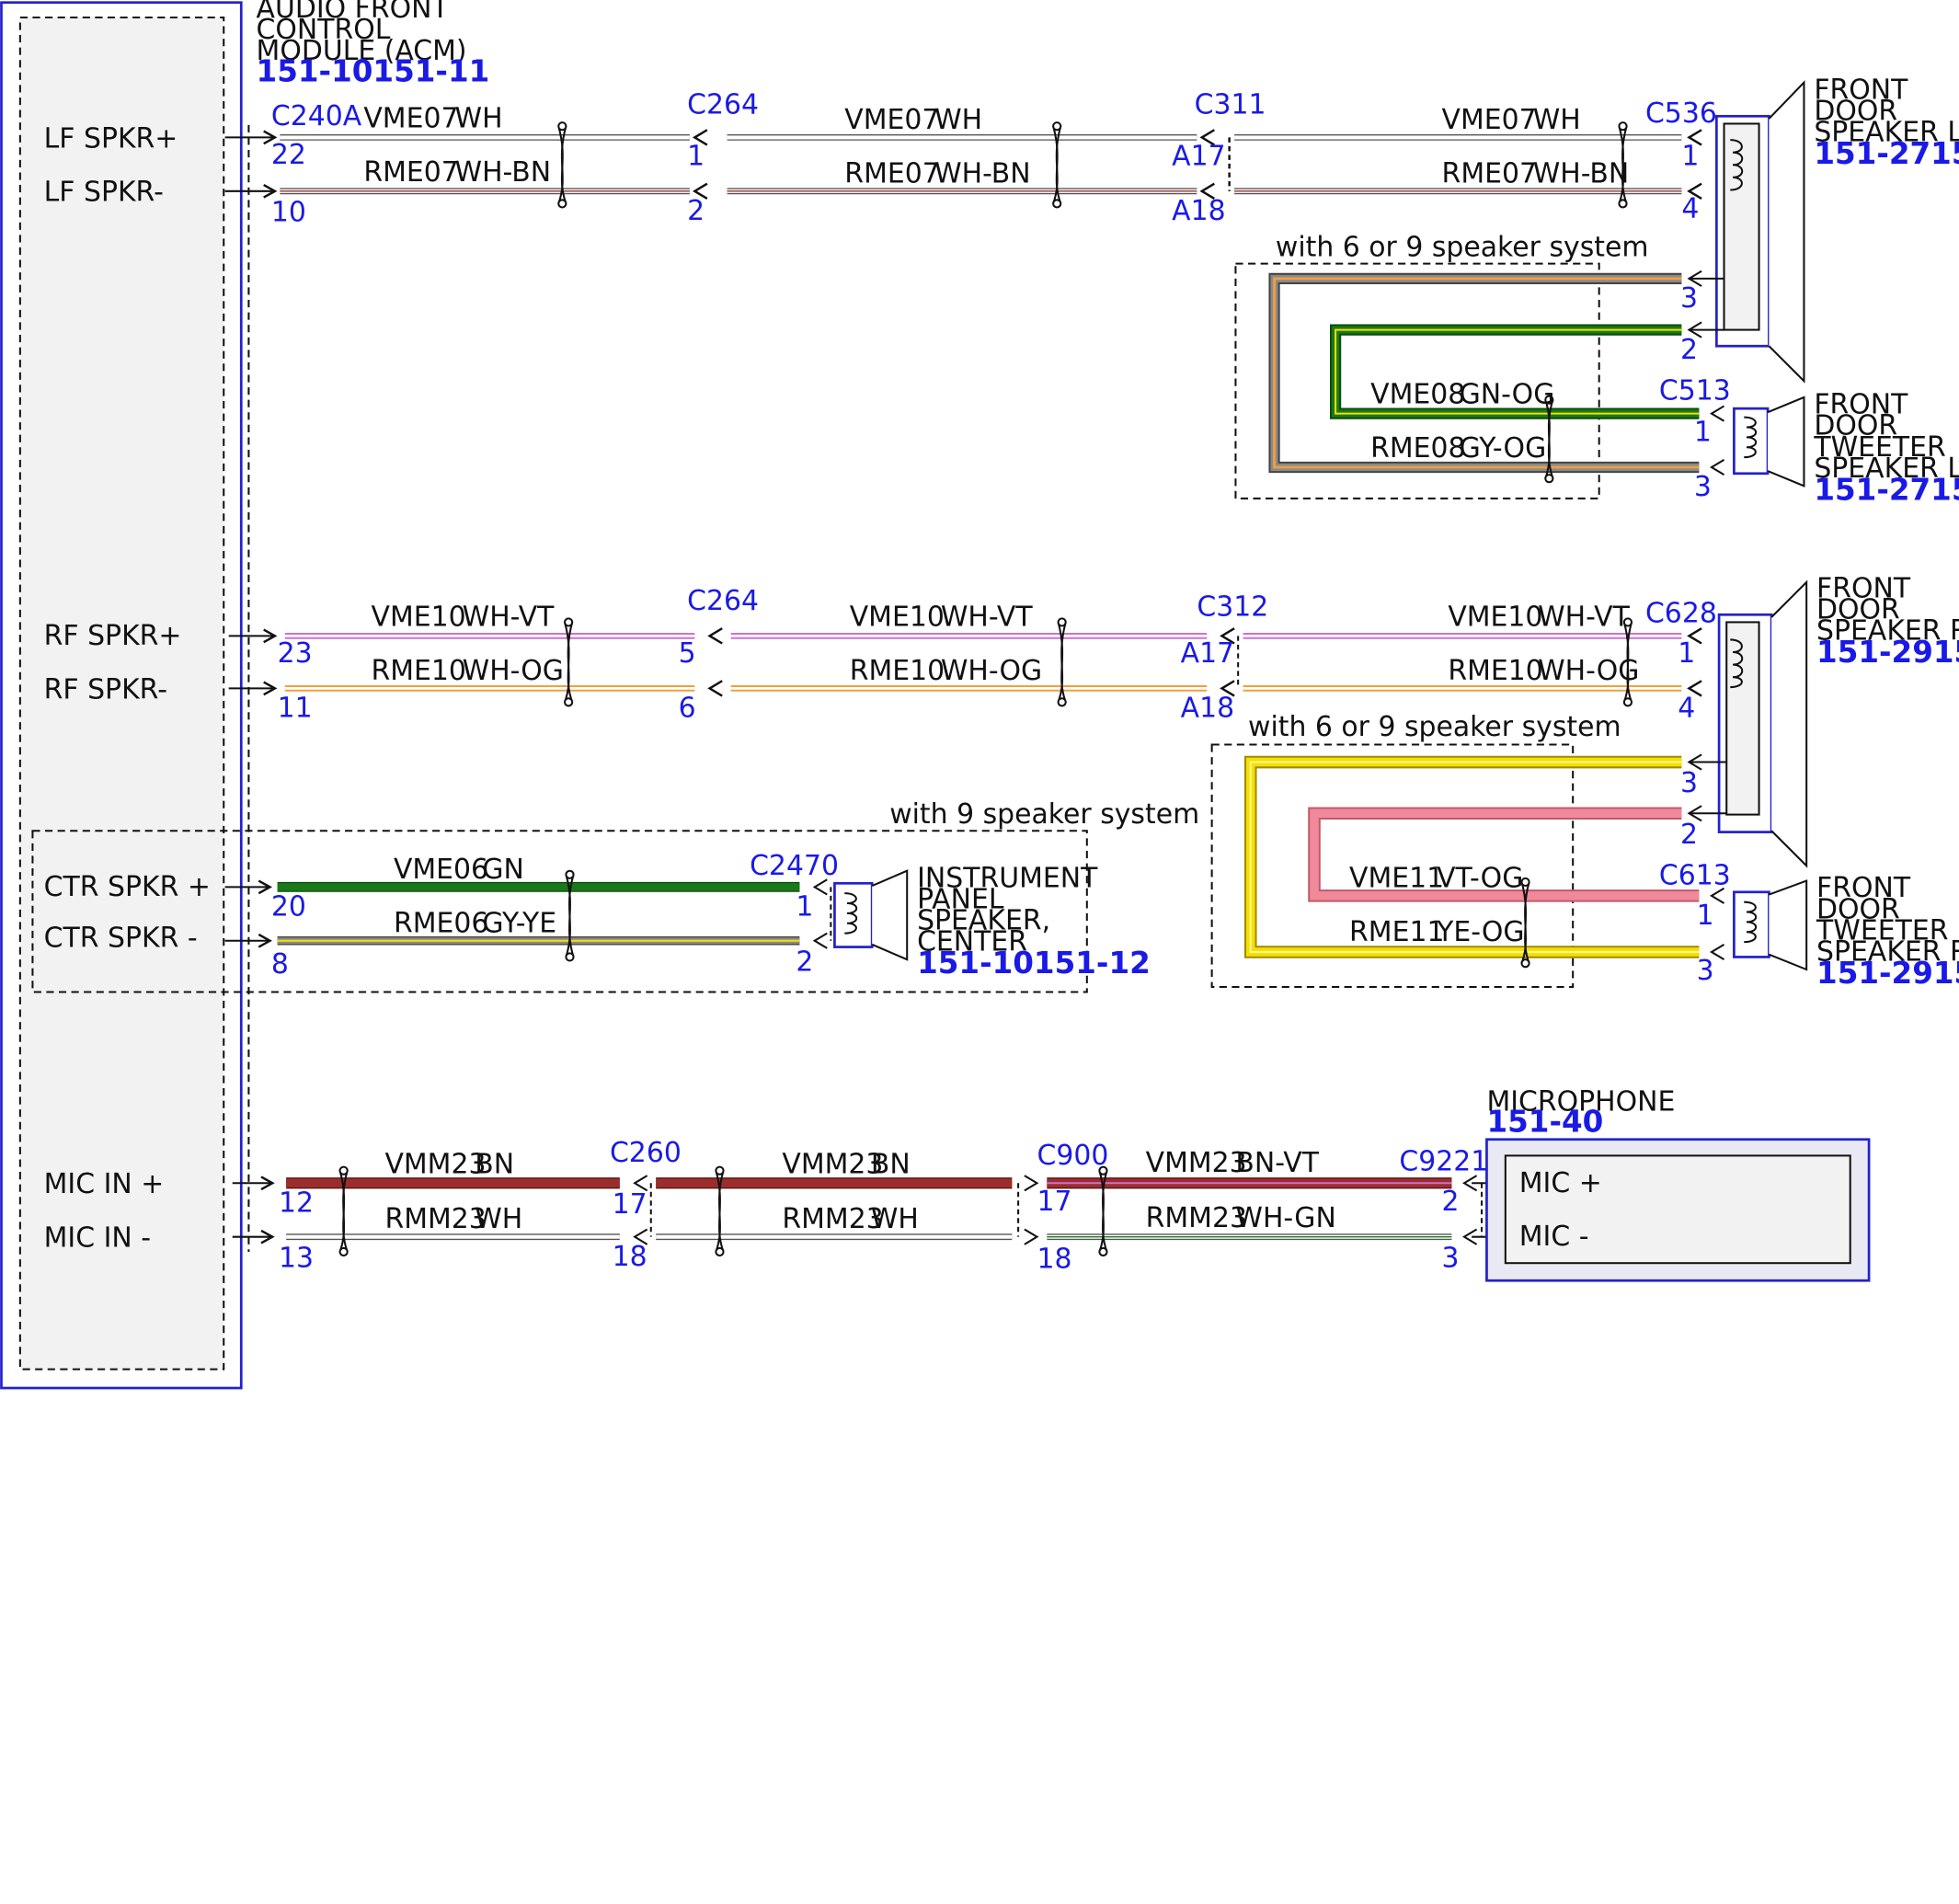  What do you see at coordinates (805, 907) in the screenshot?
I see `pin-1-f: 1` at bounding box center [805, 907].